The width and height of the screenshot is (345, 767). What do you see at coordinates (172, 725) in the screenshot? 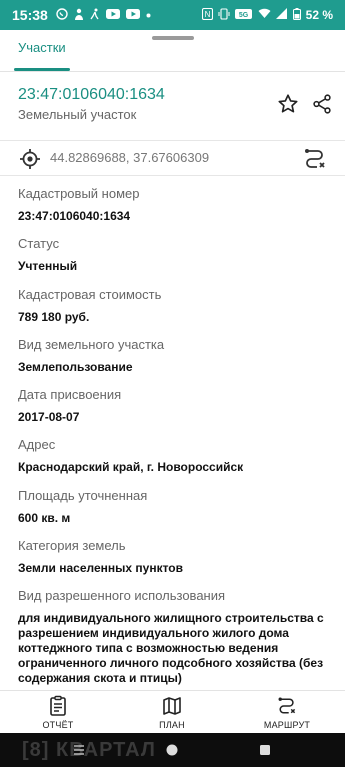
I see `nav-plan-label: ПЛАН` at bounding box center [172, 725].